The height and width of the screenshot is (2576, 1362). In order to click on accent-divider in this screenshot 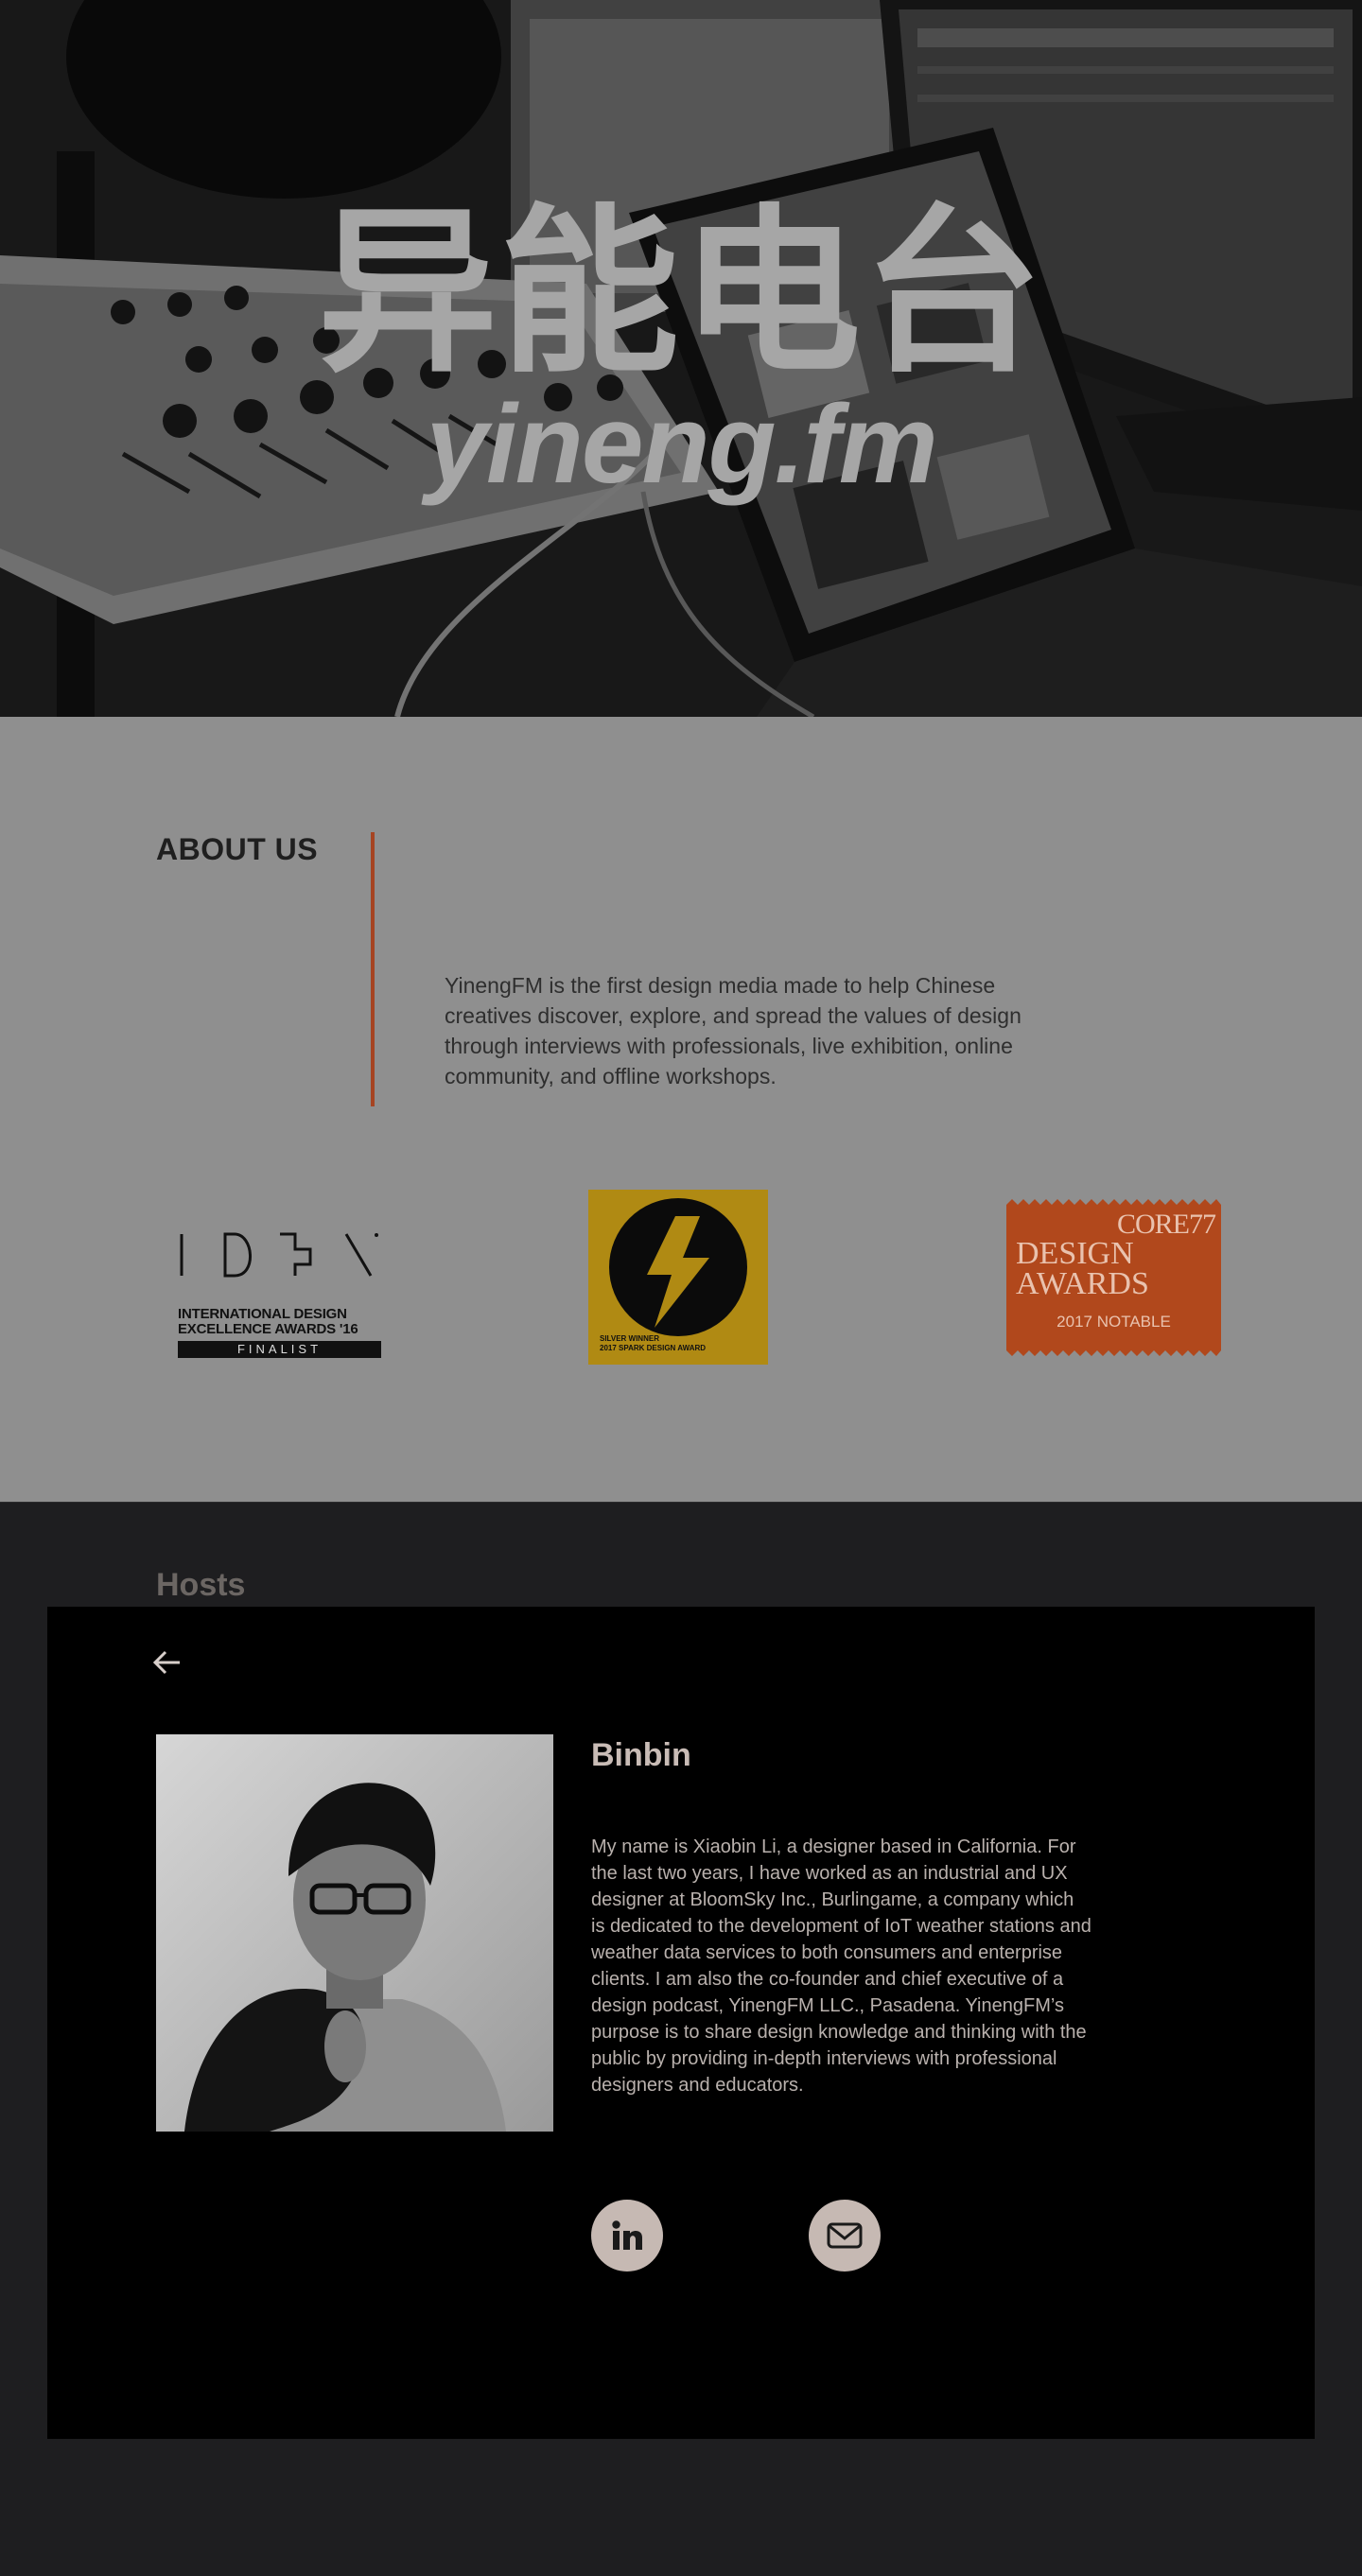, I will do `click(373, 969)`.